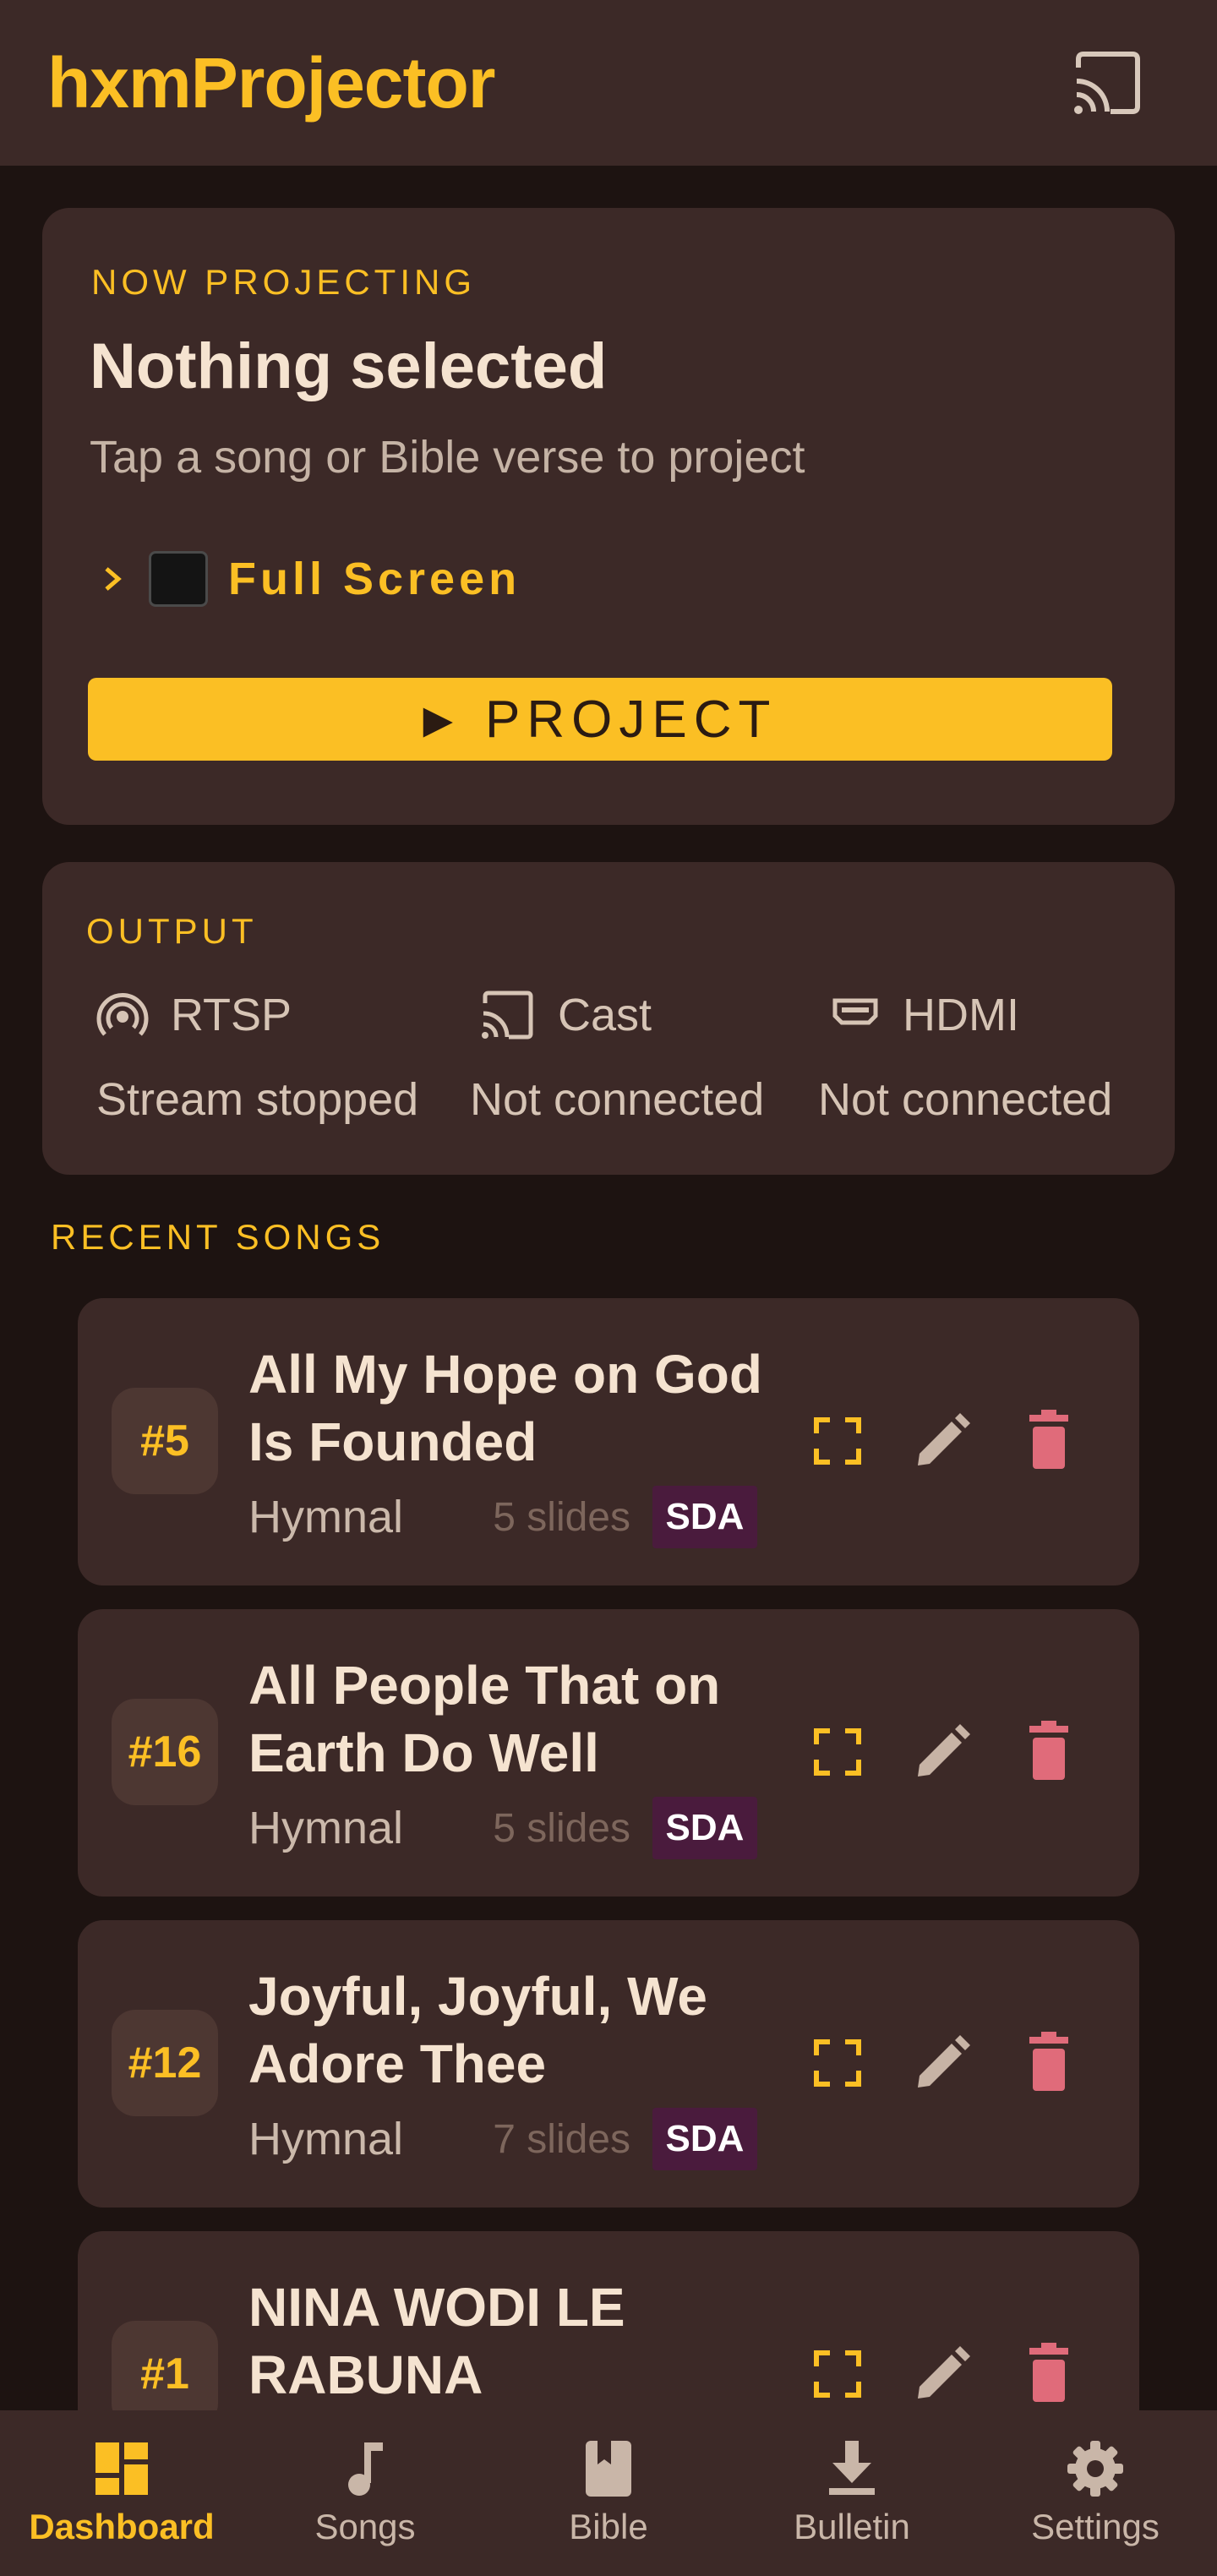 This screenshot has height=2576, width=1217. What do you see at coordinates (442, 719) in the screenshot?
I see `play-icon: ▶` at bounding box center [442, 719].